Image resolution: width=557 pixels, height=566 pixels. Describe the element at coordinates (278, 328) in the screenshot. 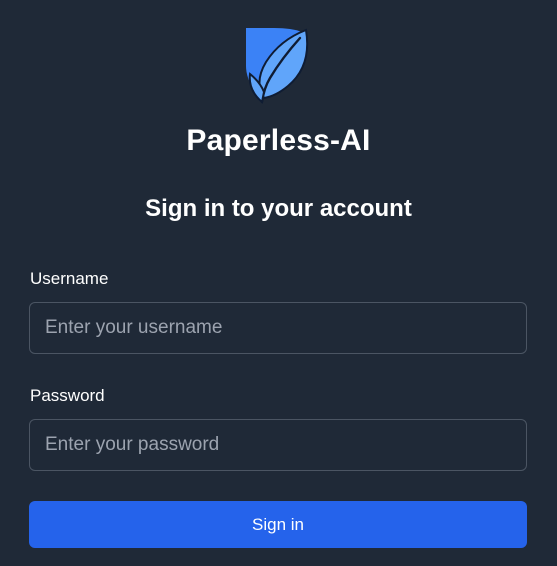

I see `username-field` at that location.